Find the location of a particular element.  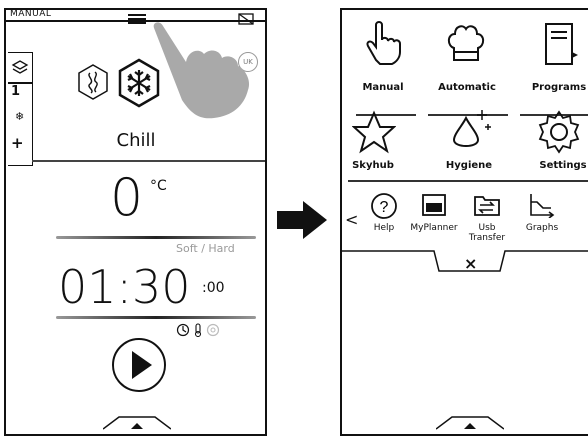

row1-divider is located at coordinates (465, 109).